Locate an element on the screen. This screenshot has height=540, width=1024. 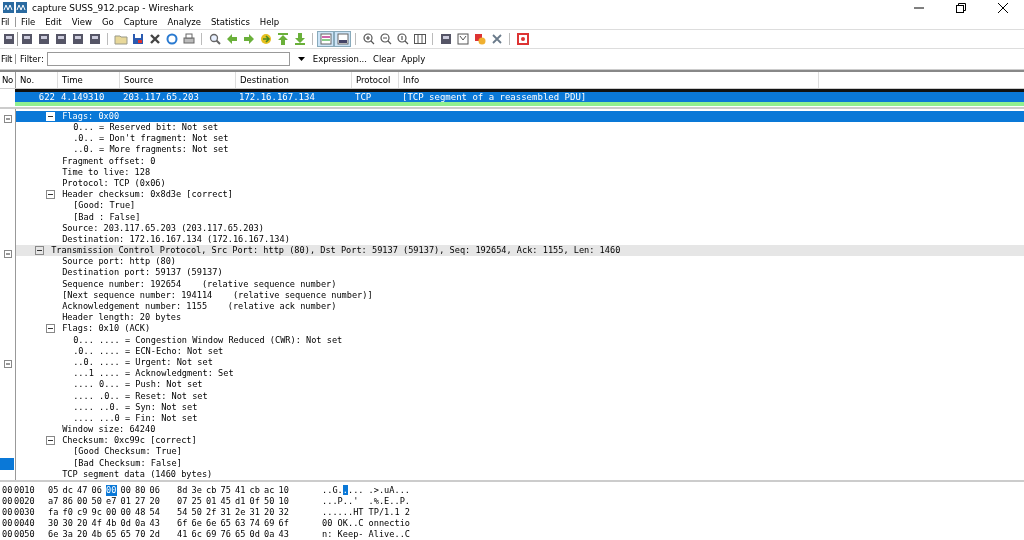
menu-item: Go is located at coordinates (107, 21).